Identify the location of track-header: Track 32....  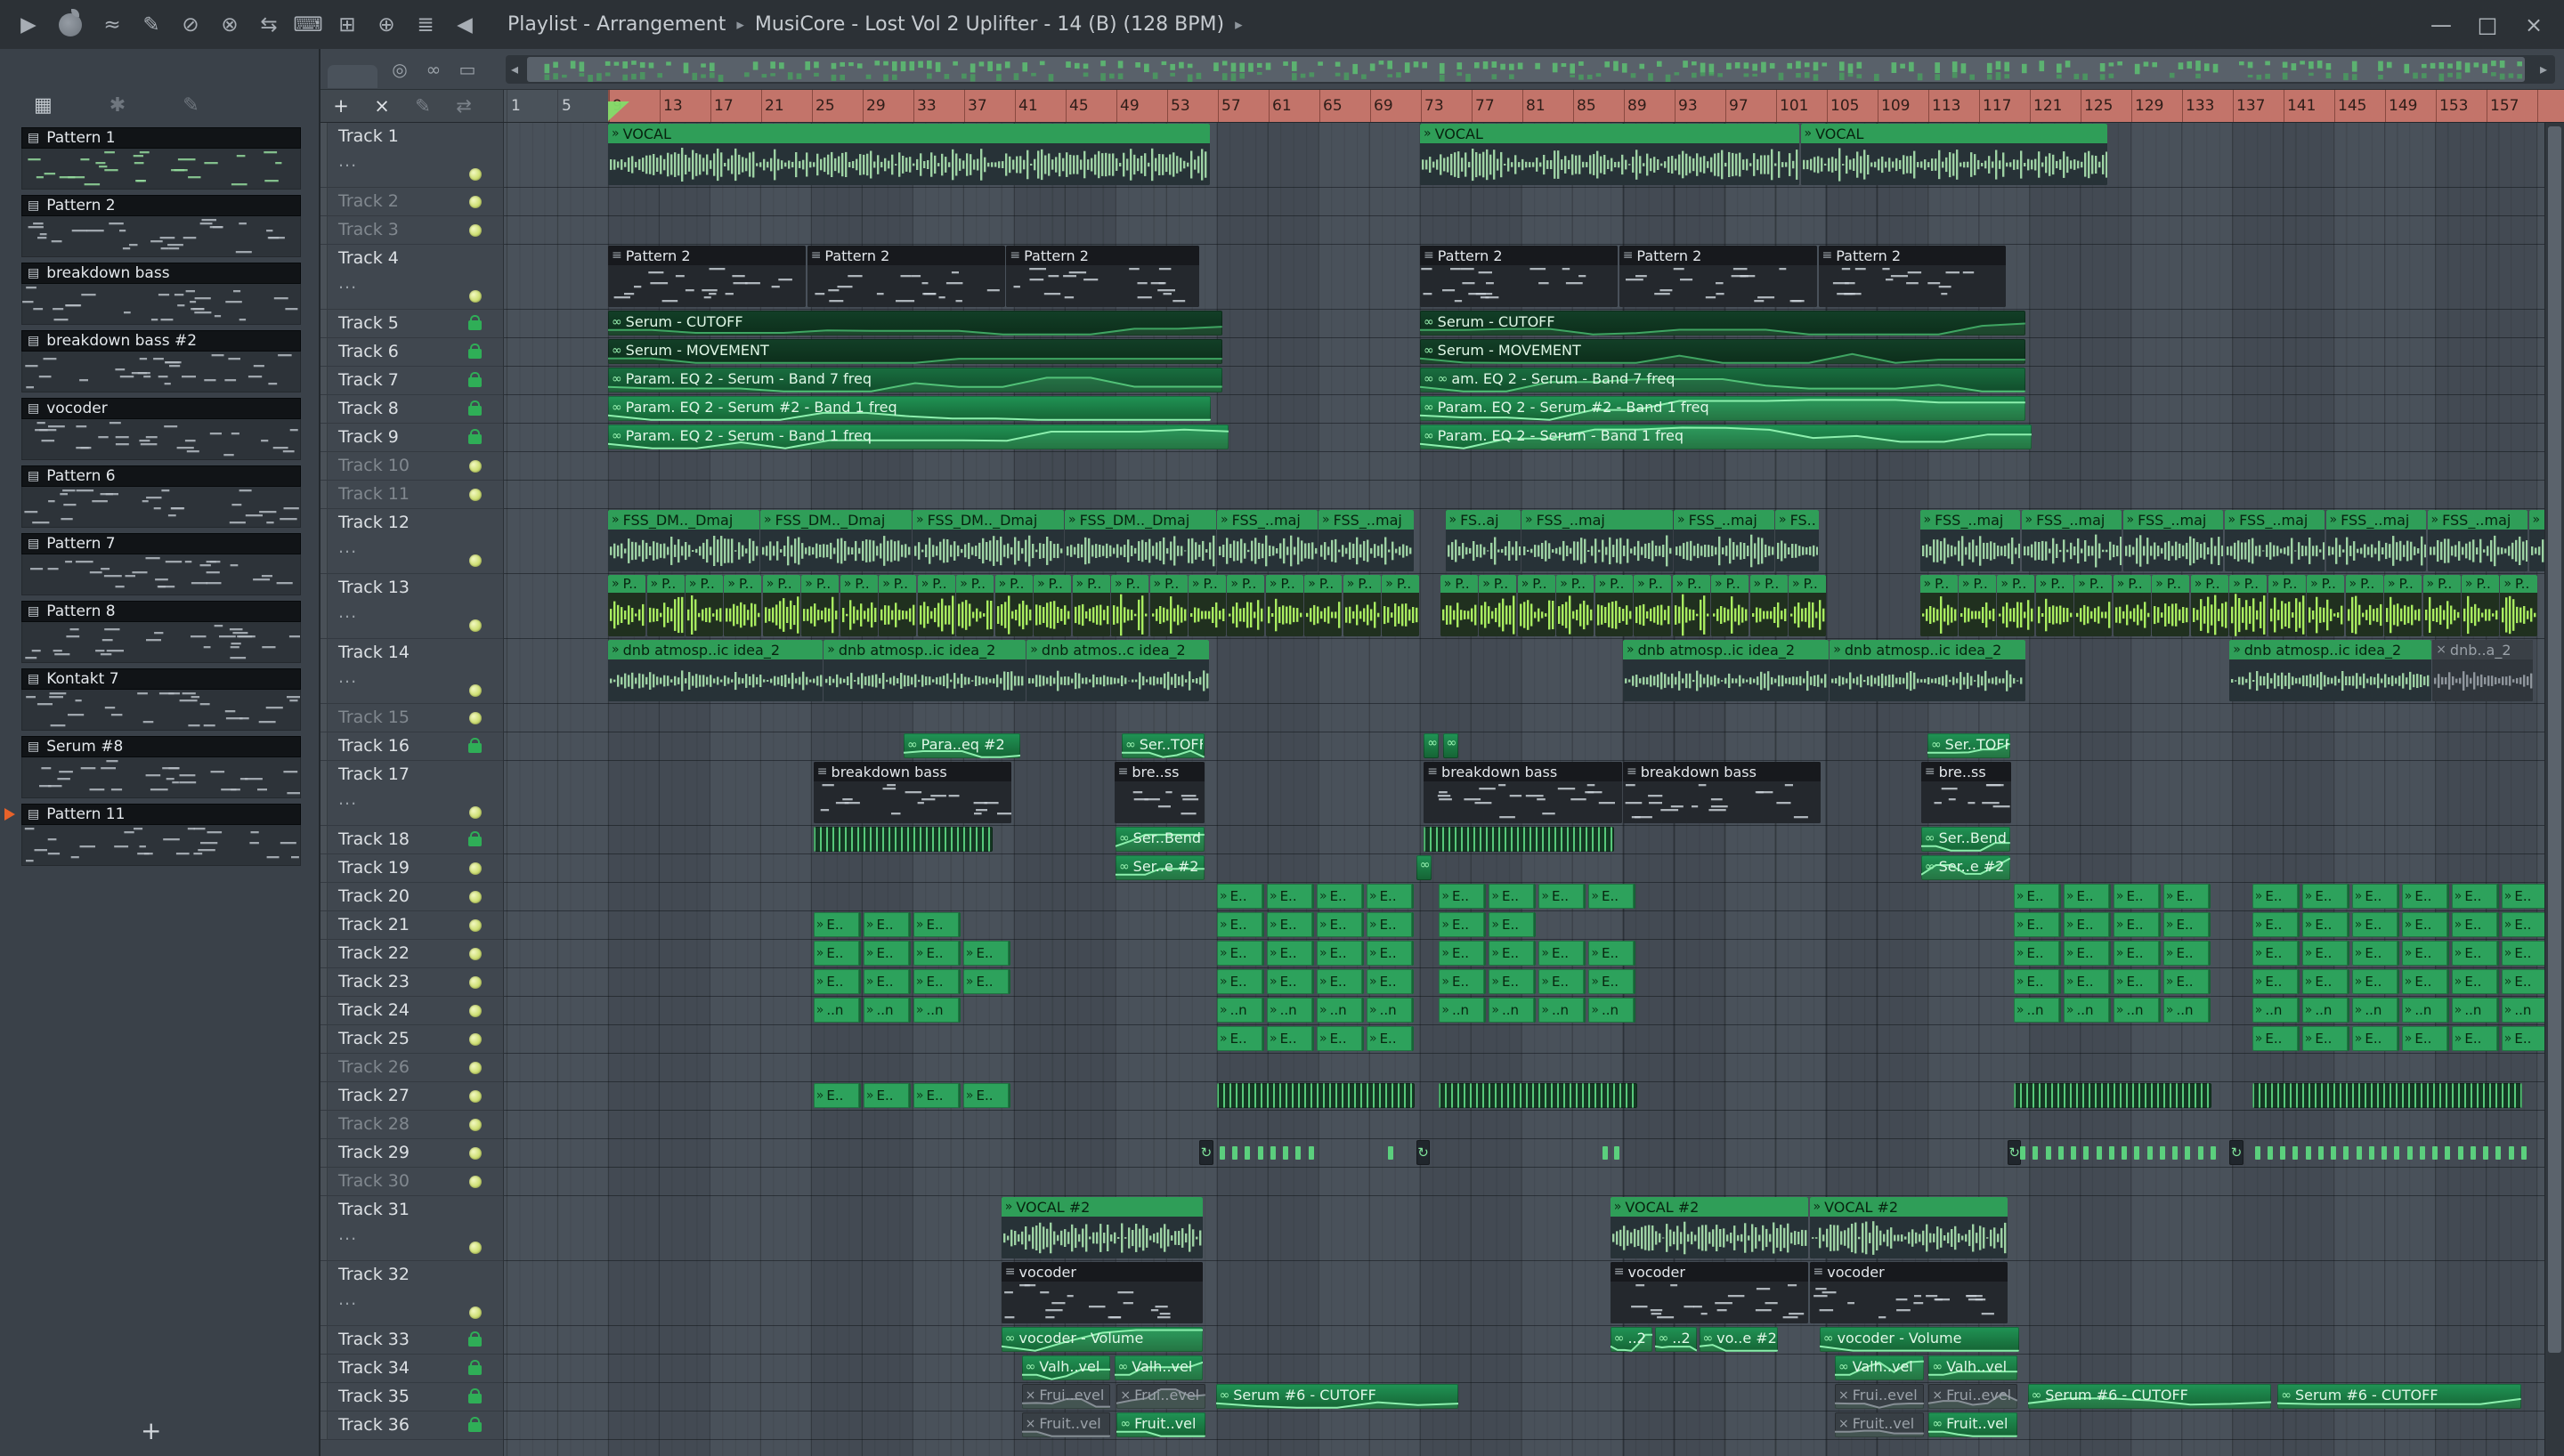
(411, 1293).